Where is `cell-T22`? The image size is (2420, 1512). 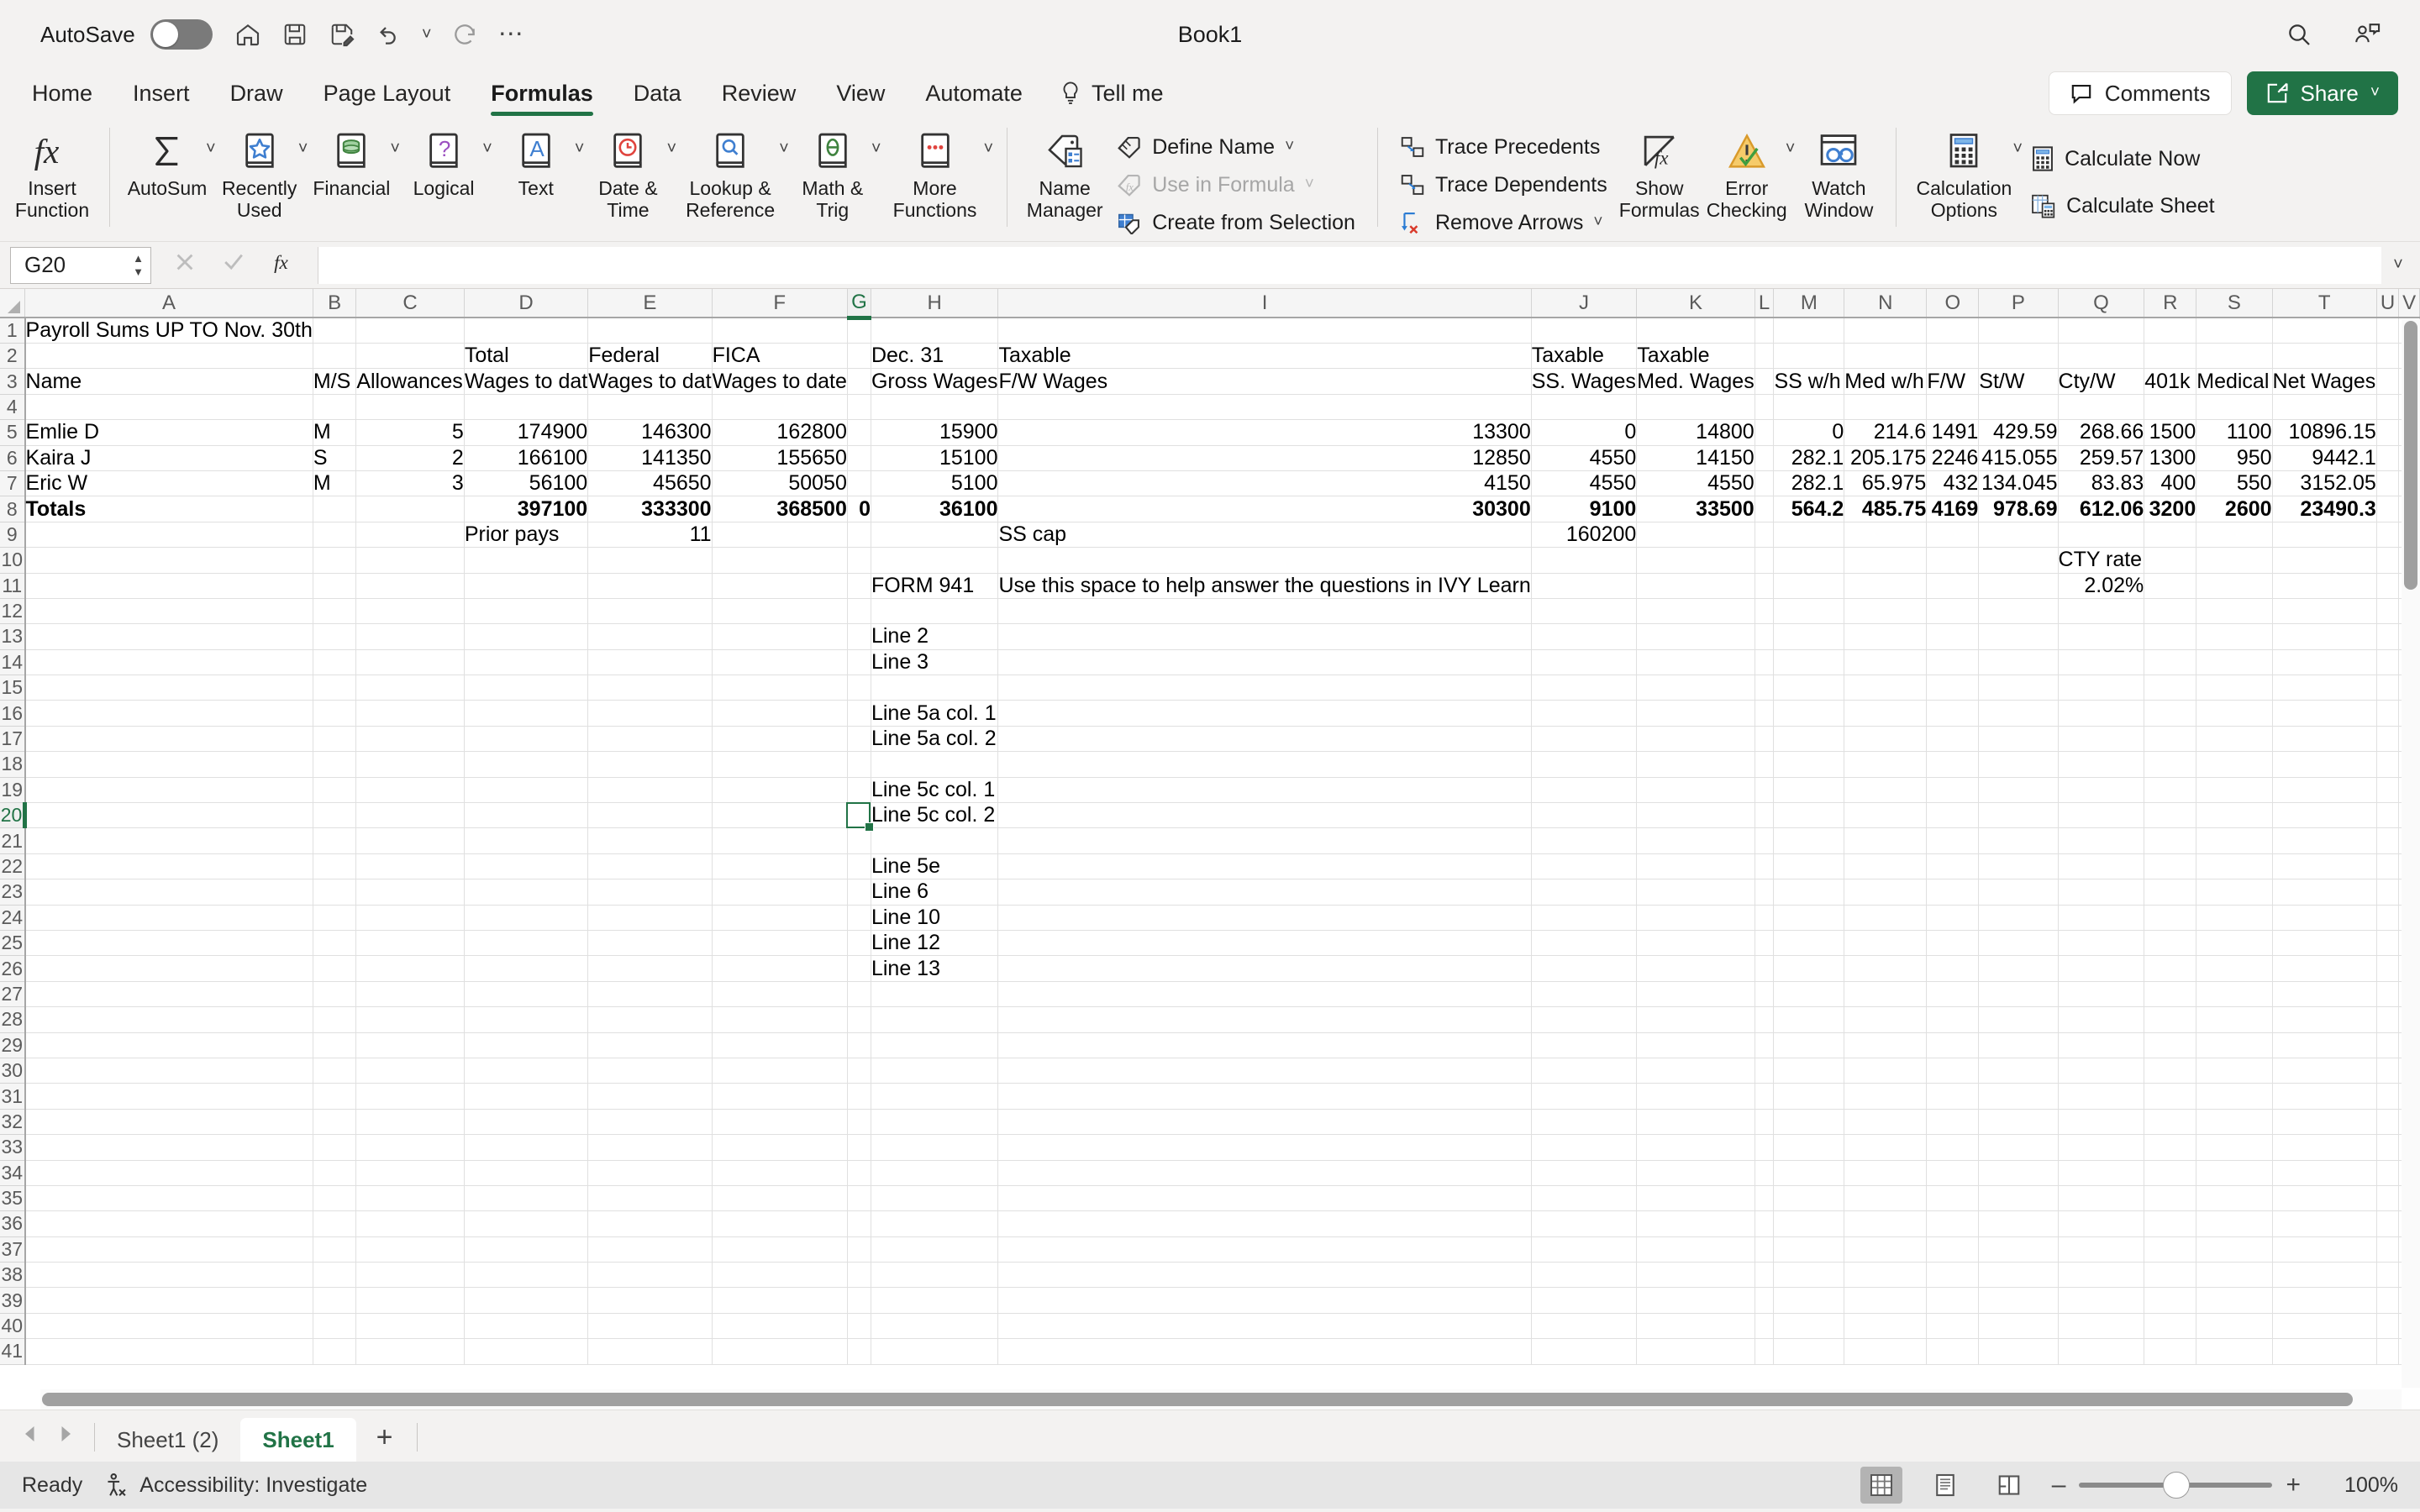
cell-T22 is located at coordinates (2325, 866).